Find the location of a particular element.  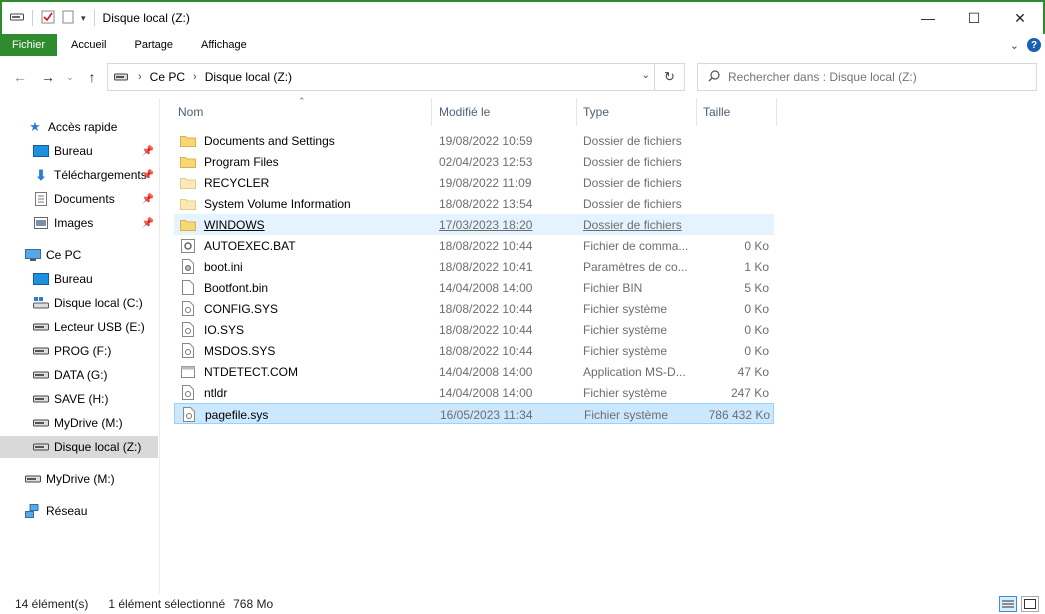

minimize-button: — is located at coordinates (928, 18).